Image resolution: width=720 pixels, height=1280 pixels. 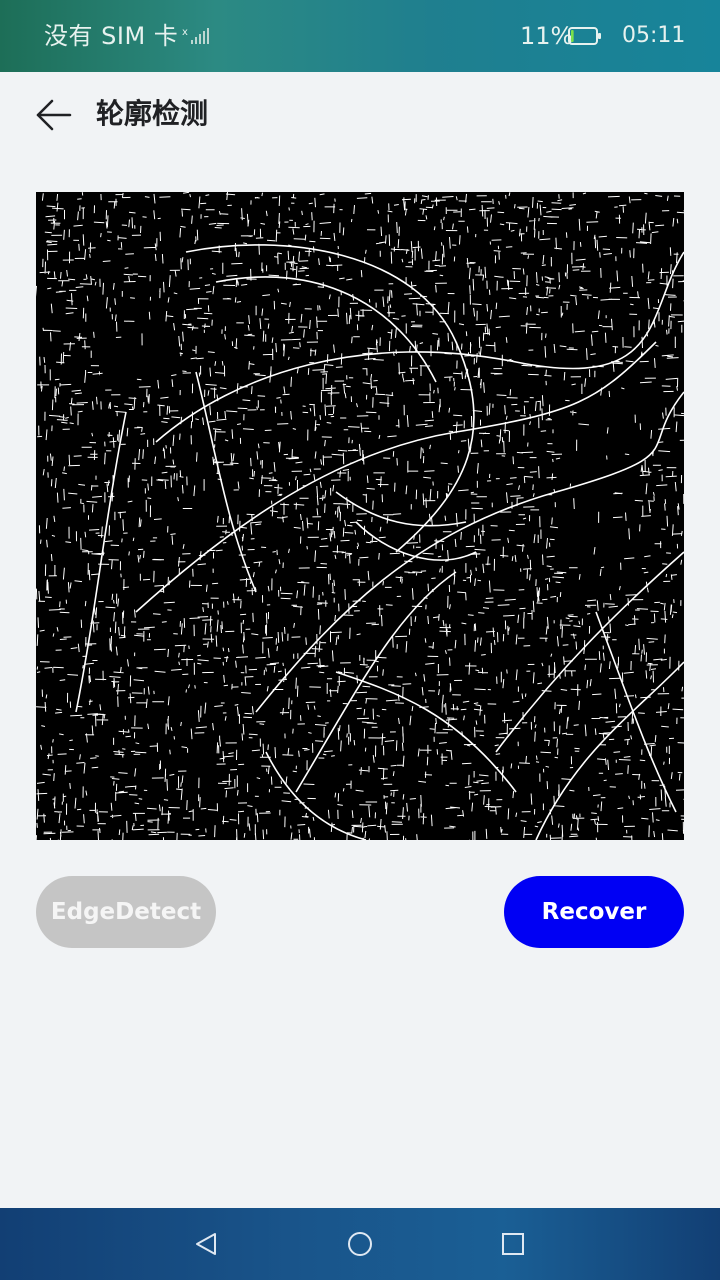 What do you see at coordinates (360, 36) in the screenshot?
I see `status-bar: 没有 SIM 卡 x 11% 05:11` at bounding box center [360, 36].